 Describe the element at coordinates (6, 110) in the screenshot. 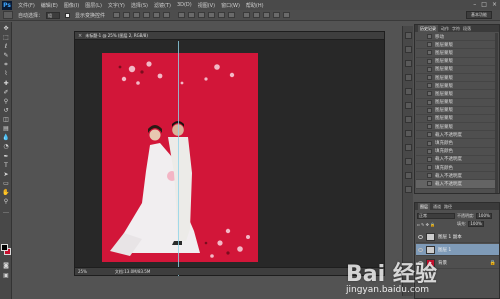

I see `history-brush-tool-icon: ↺` at that location.